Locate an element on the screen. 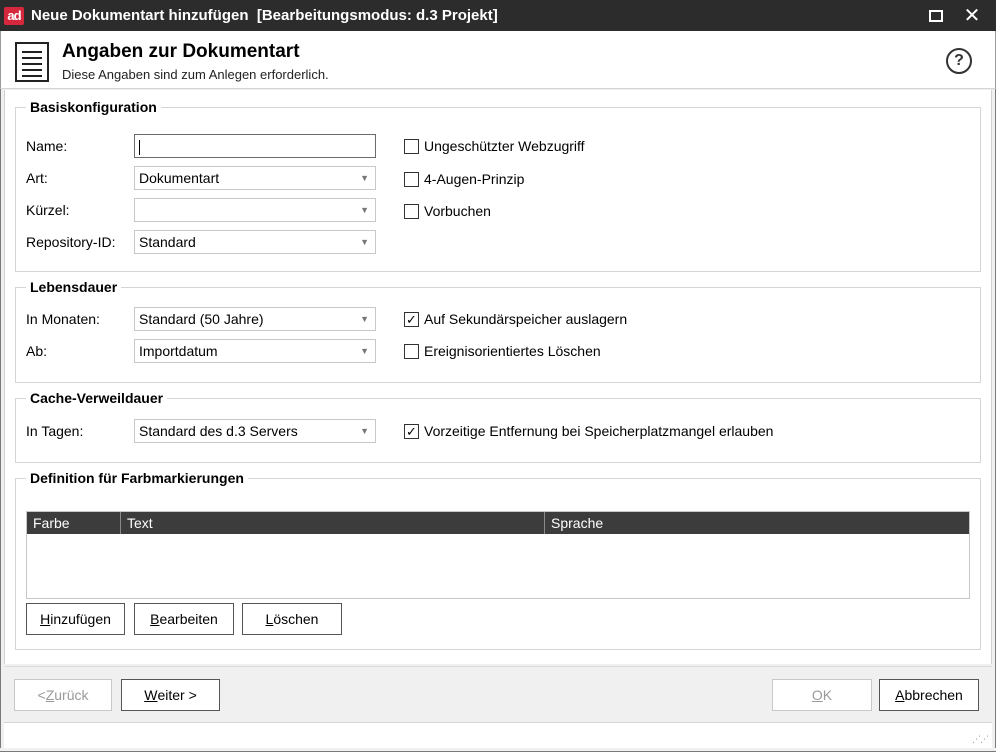 The height and width of the screenshot is (752, 996). next-button: Weiter > is located at coordinates (170, 695).